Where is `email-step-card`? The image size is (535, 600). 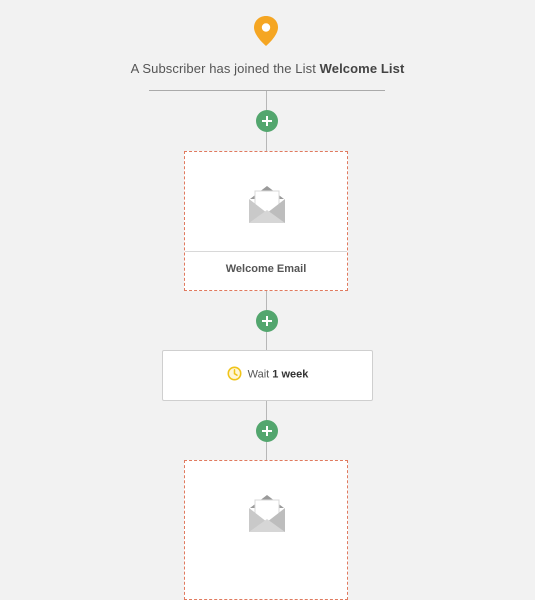 email-step-card is located at coordinates (266, 530).